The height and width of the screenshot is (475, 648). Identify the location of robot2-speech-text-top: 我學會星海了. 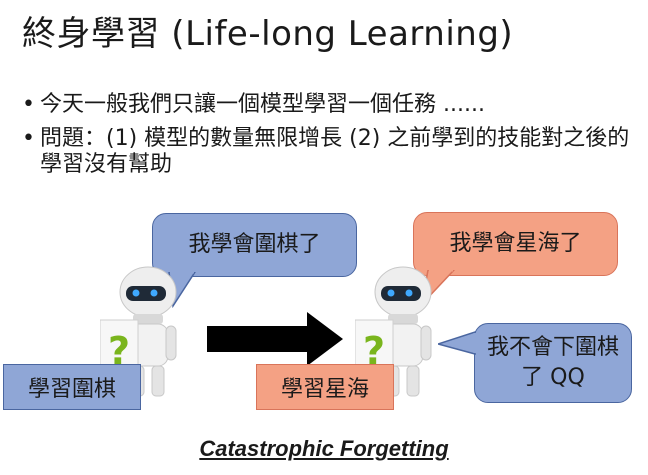
(515, 243).